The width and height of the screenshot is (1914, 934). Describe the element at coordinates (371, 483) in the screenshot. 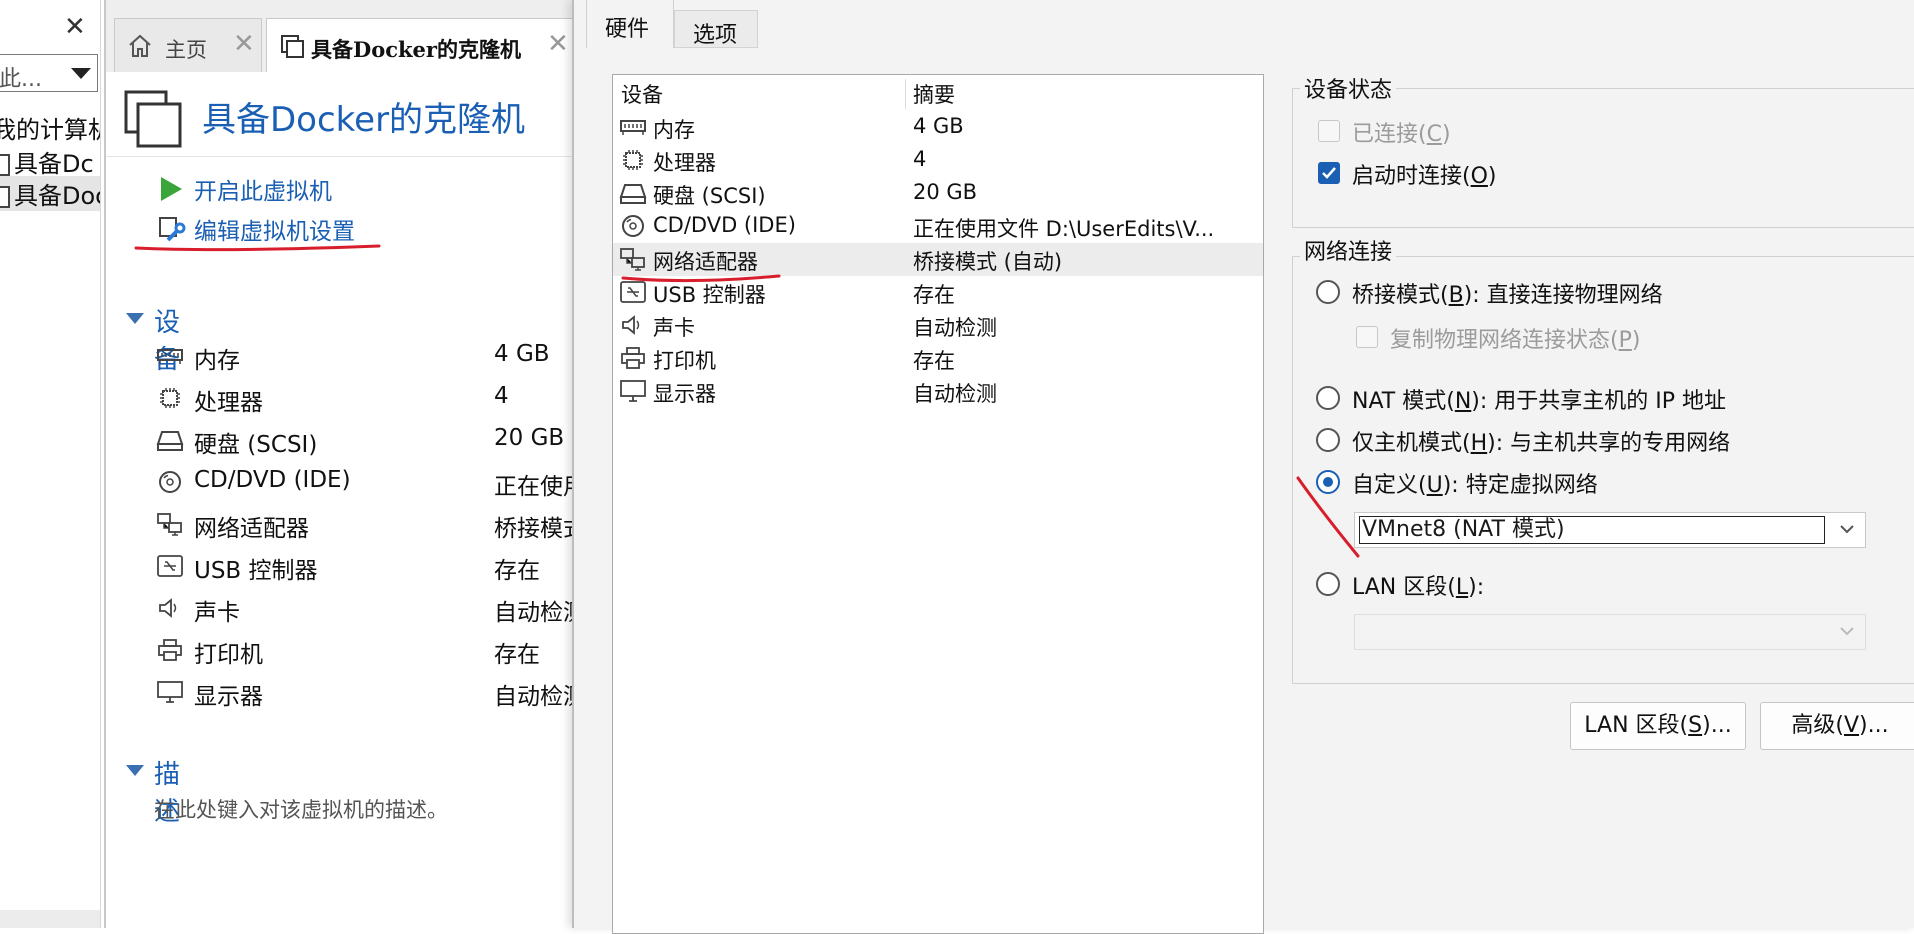

I see `device-row: CD/DVD (IDE) 正在使用` at that location.